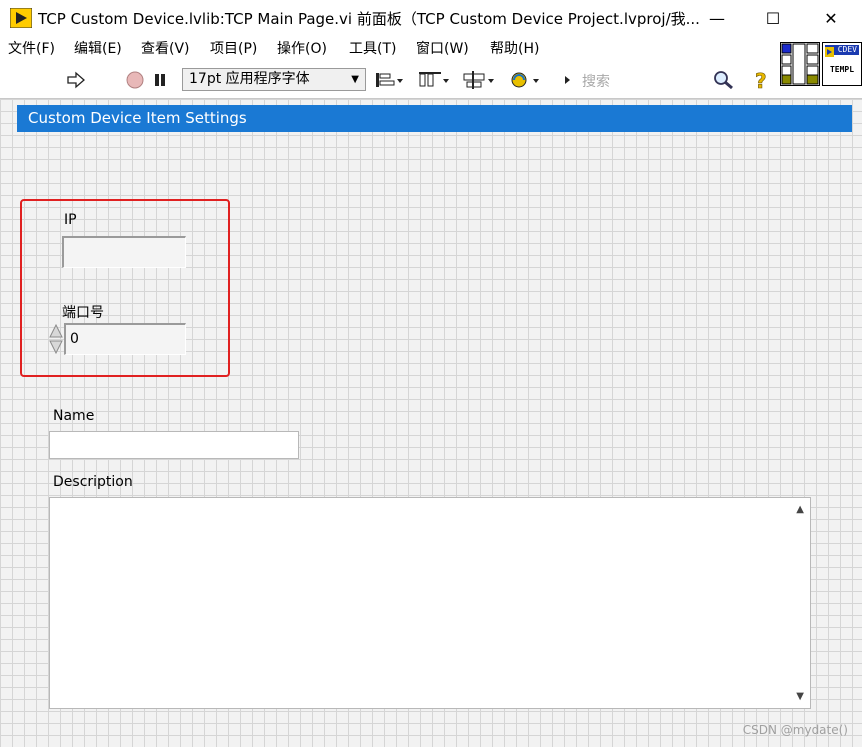 This screenshot has width=862, height=747. I want to click on search-input: 搜索, so click(659, 80).